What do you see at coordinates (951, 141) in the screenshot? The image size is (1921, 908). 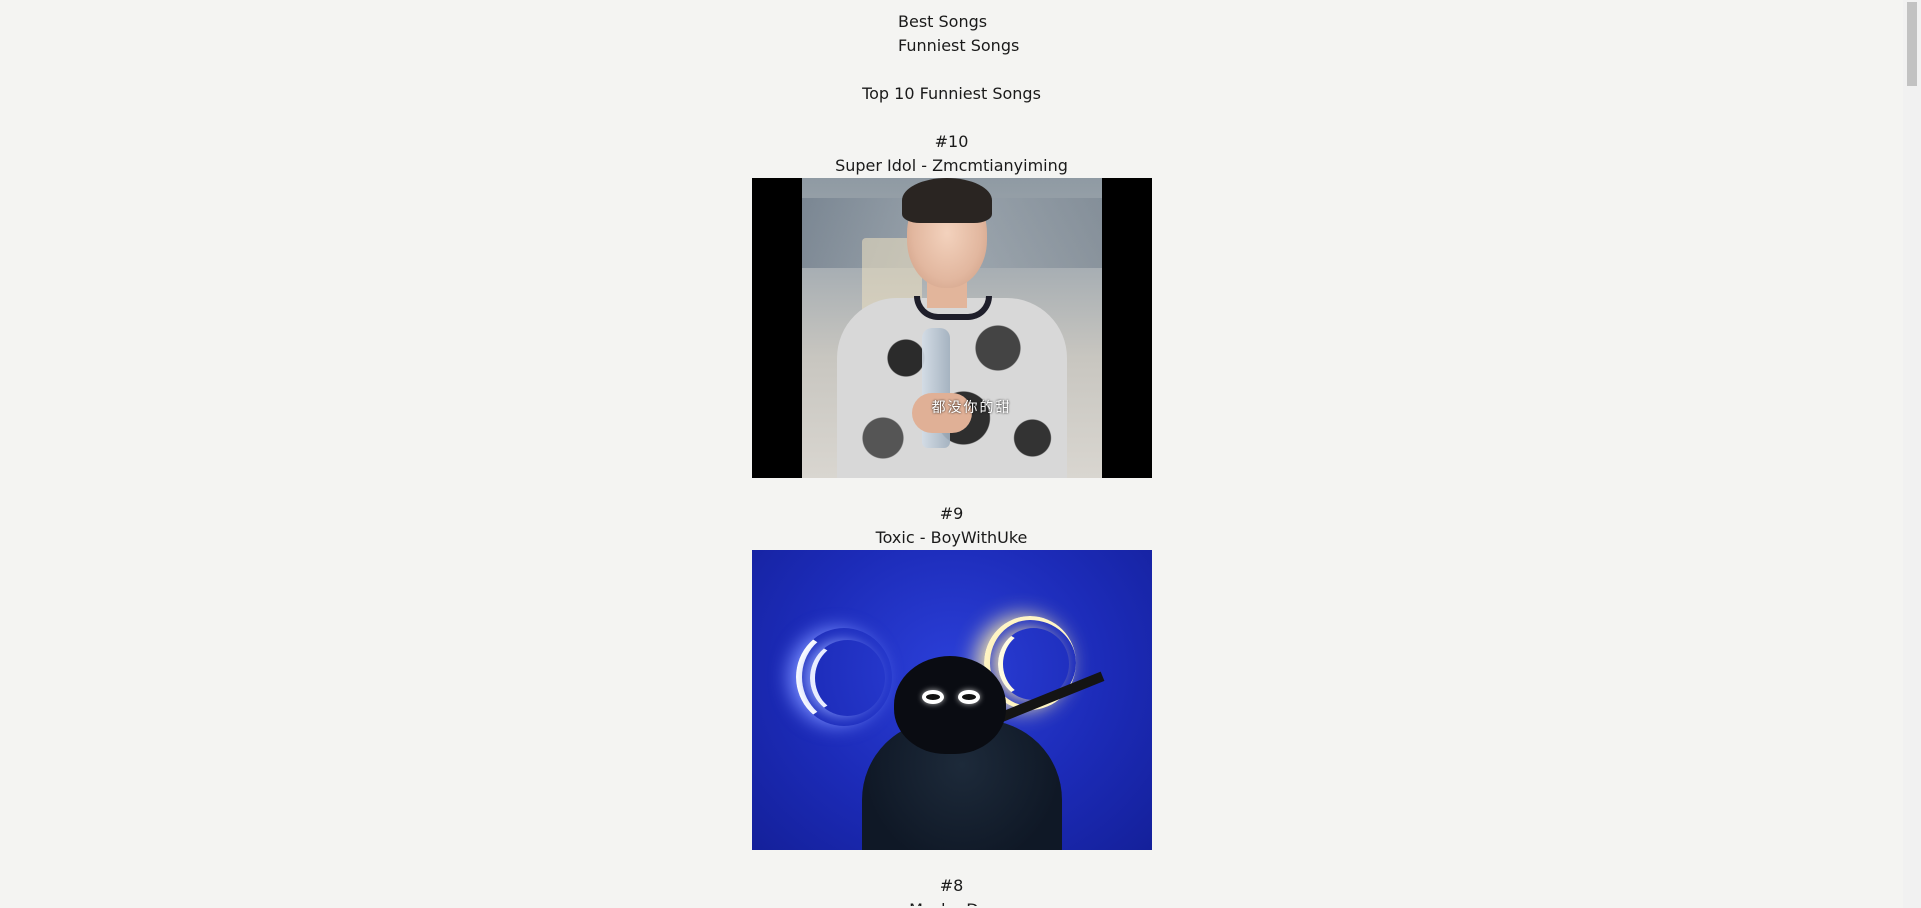 I see `song-rank: #10` at bounding box center [951, 141].